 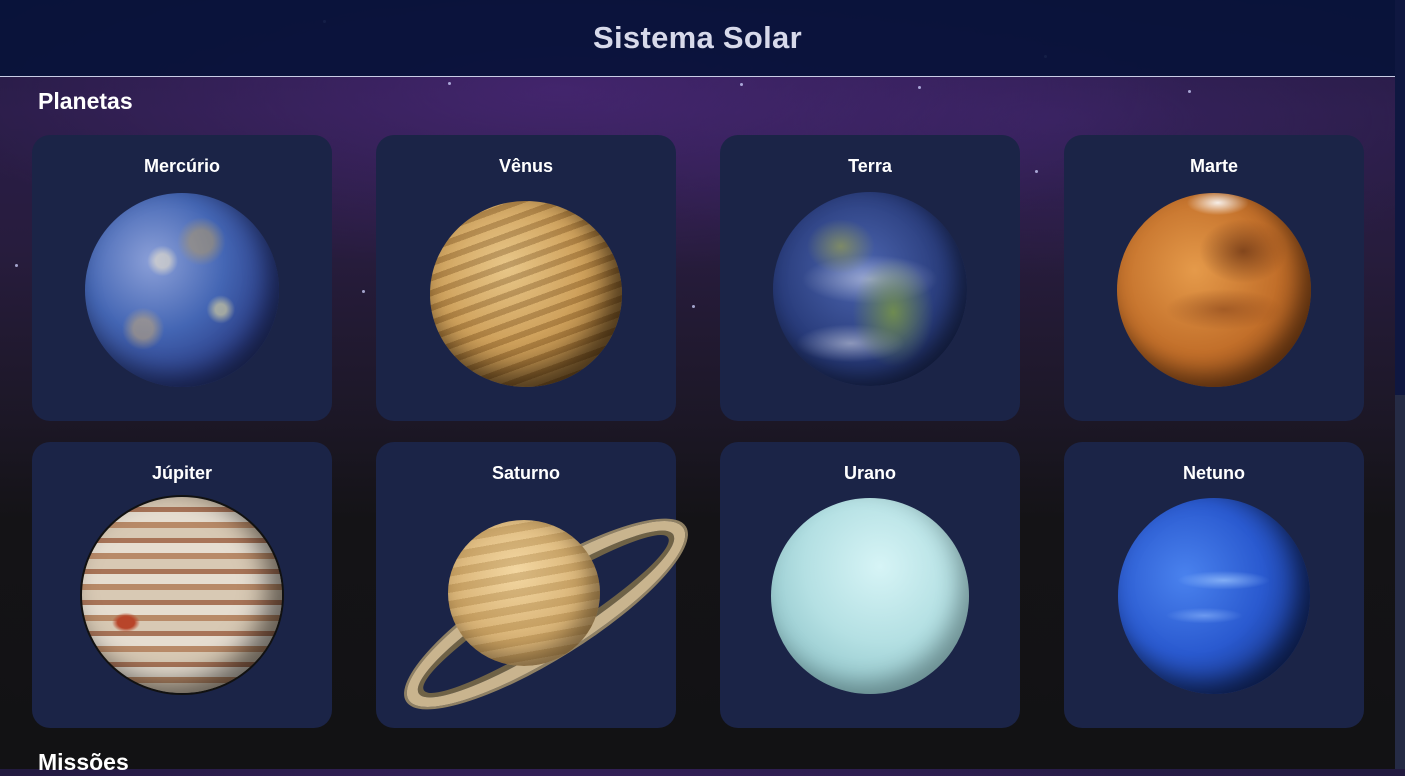 I want to click on saturn-body, so click(x=524, y=593).